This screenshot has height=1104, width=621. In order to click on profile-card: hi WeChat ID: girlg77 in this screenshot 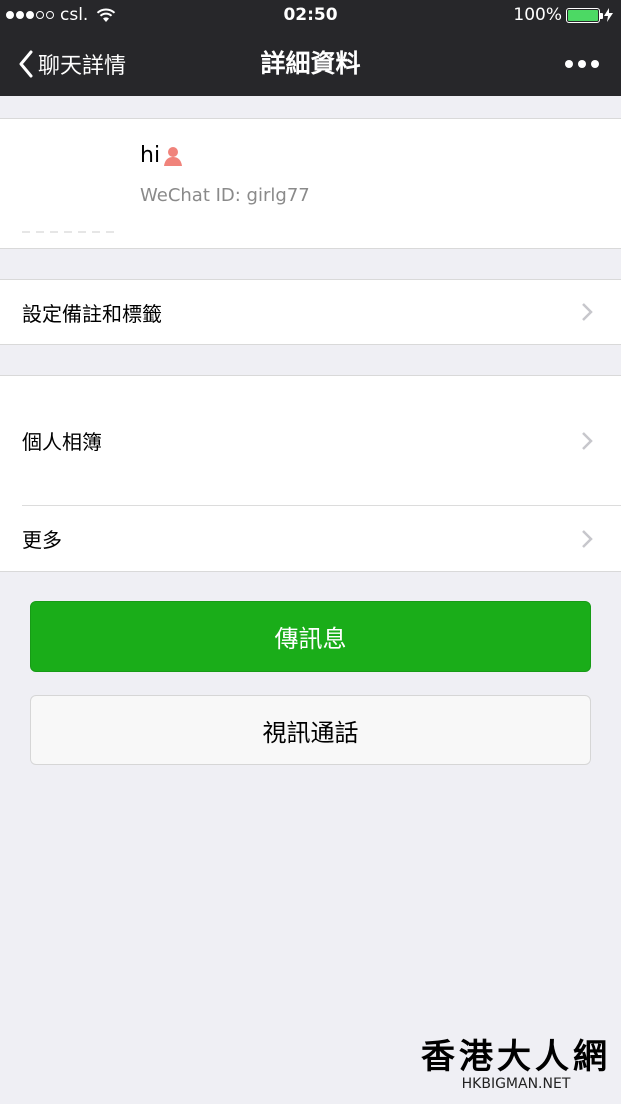, I will do `click(310, 183)`.